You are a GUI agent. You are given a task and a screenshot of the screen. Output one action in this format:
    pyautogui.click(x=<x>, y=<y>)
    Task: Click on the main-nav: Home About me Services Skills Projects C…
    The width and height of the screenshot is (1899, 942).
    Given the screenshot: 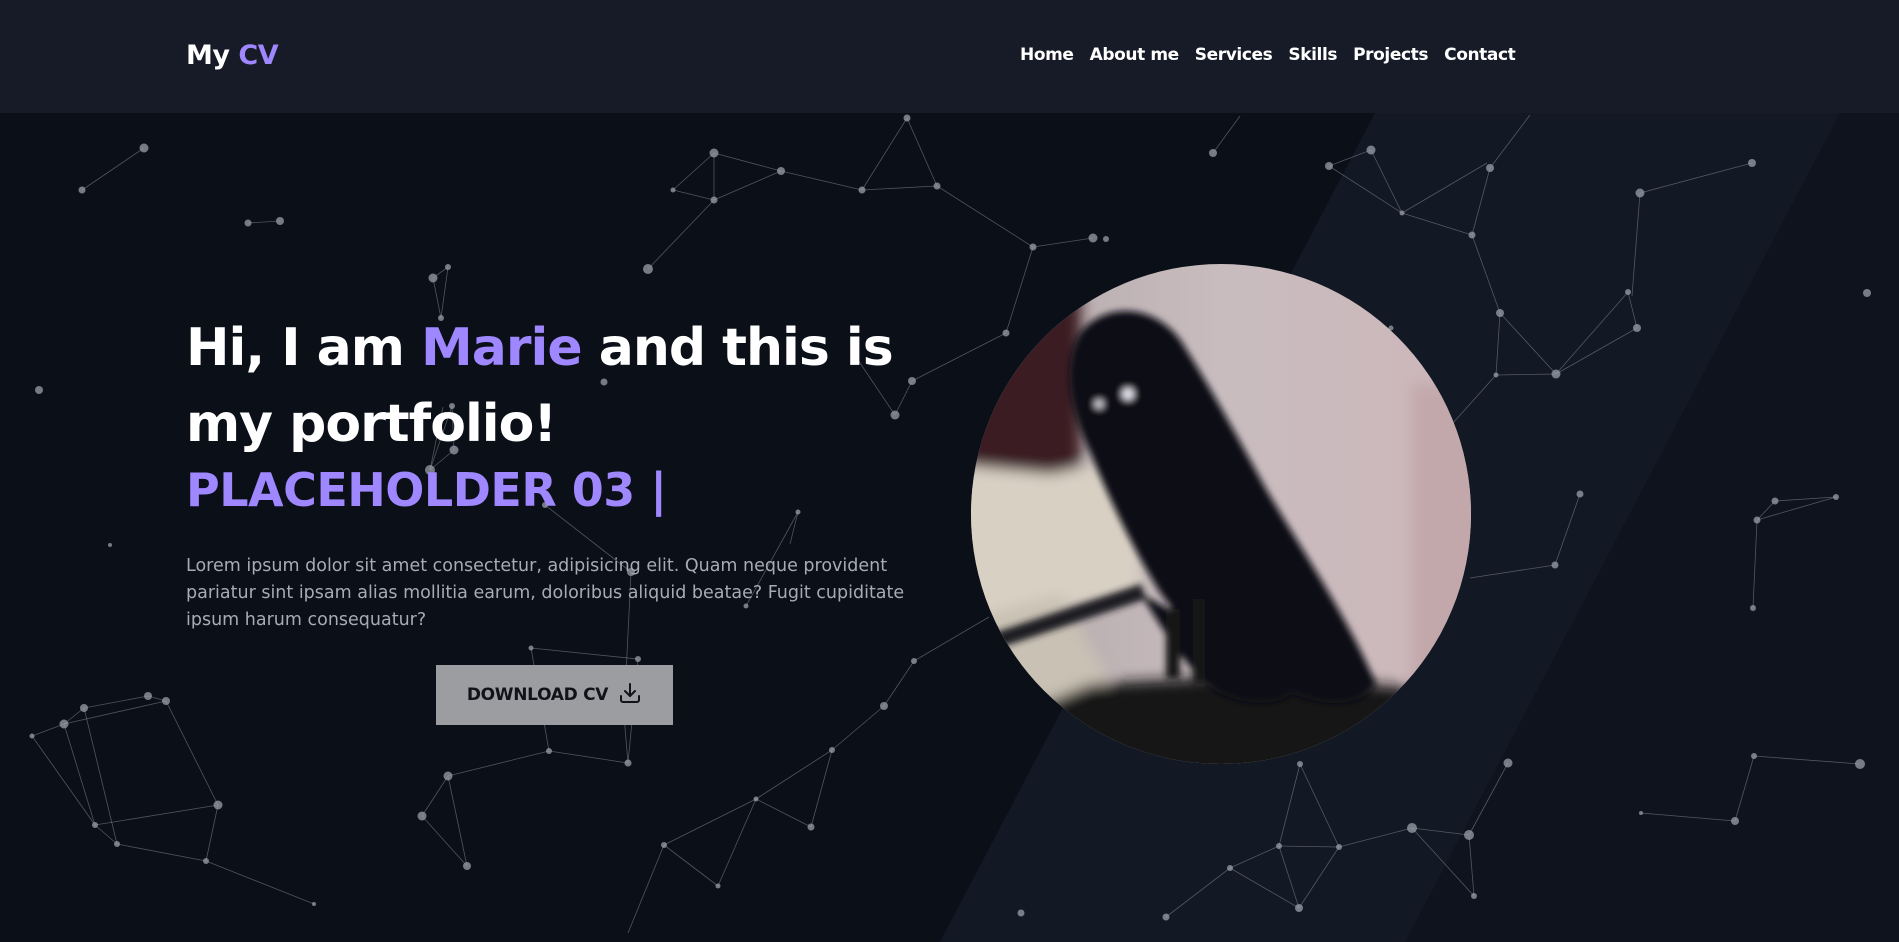 What is the action you would take?
    pyautogui.click(x=1268, y=55)
    